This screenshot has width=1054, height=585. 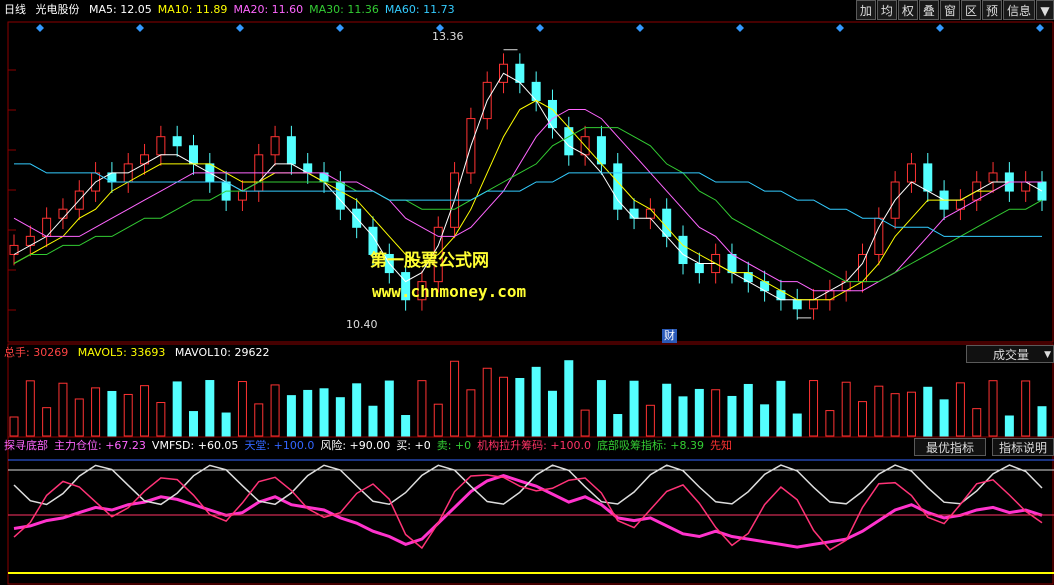 I want to click on ma-legend-item: MA10: 11.89, so click(x=192, y=9).